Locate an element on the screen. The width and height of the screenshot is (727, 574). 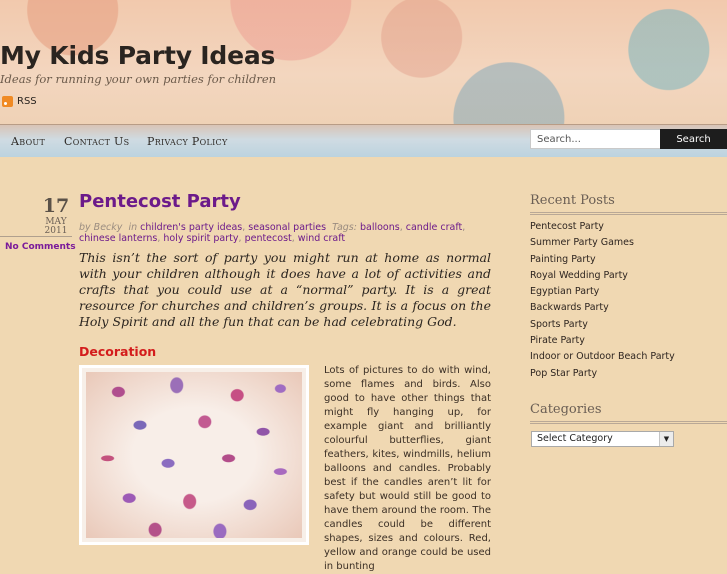
recent-post-link: Egyptian Party is located at coordinates (602, 293).